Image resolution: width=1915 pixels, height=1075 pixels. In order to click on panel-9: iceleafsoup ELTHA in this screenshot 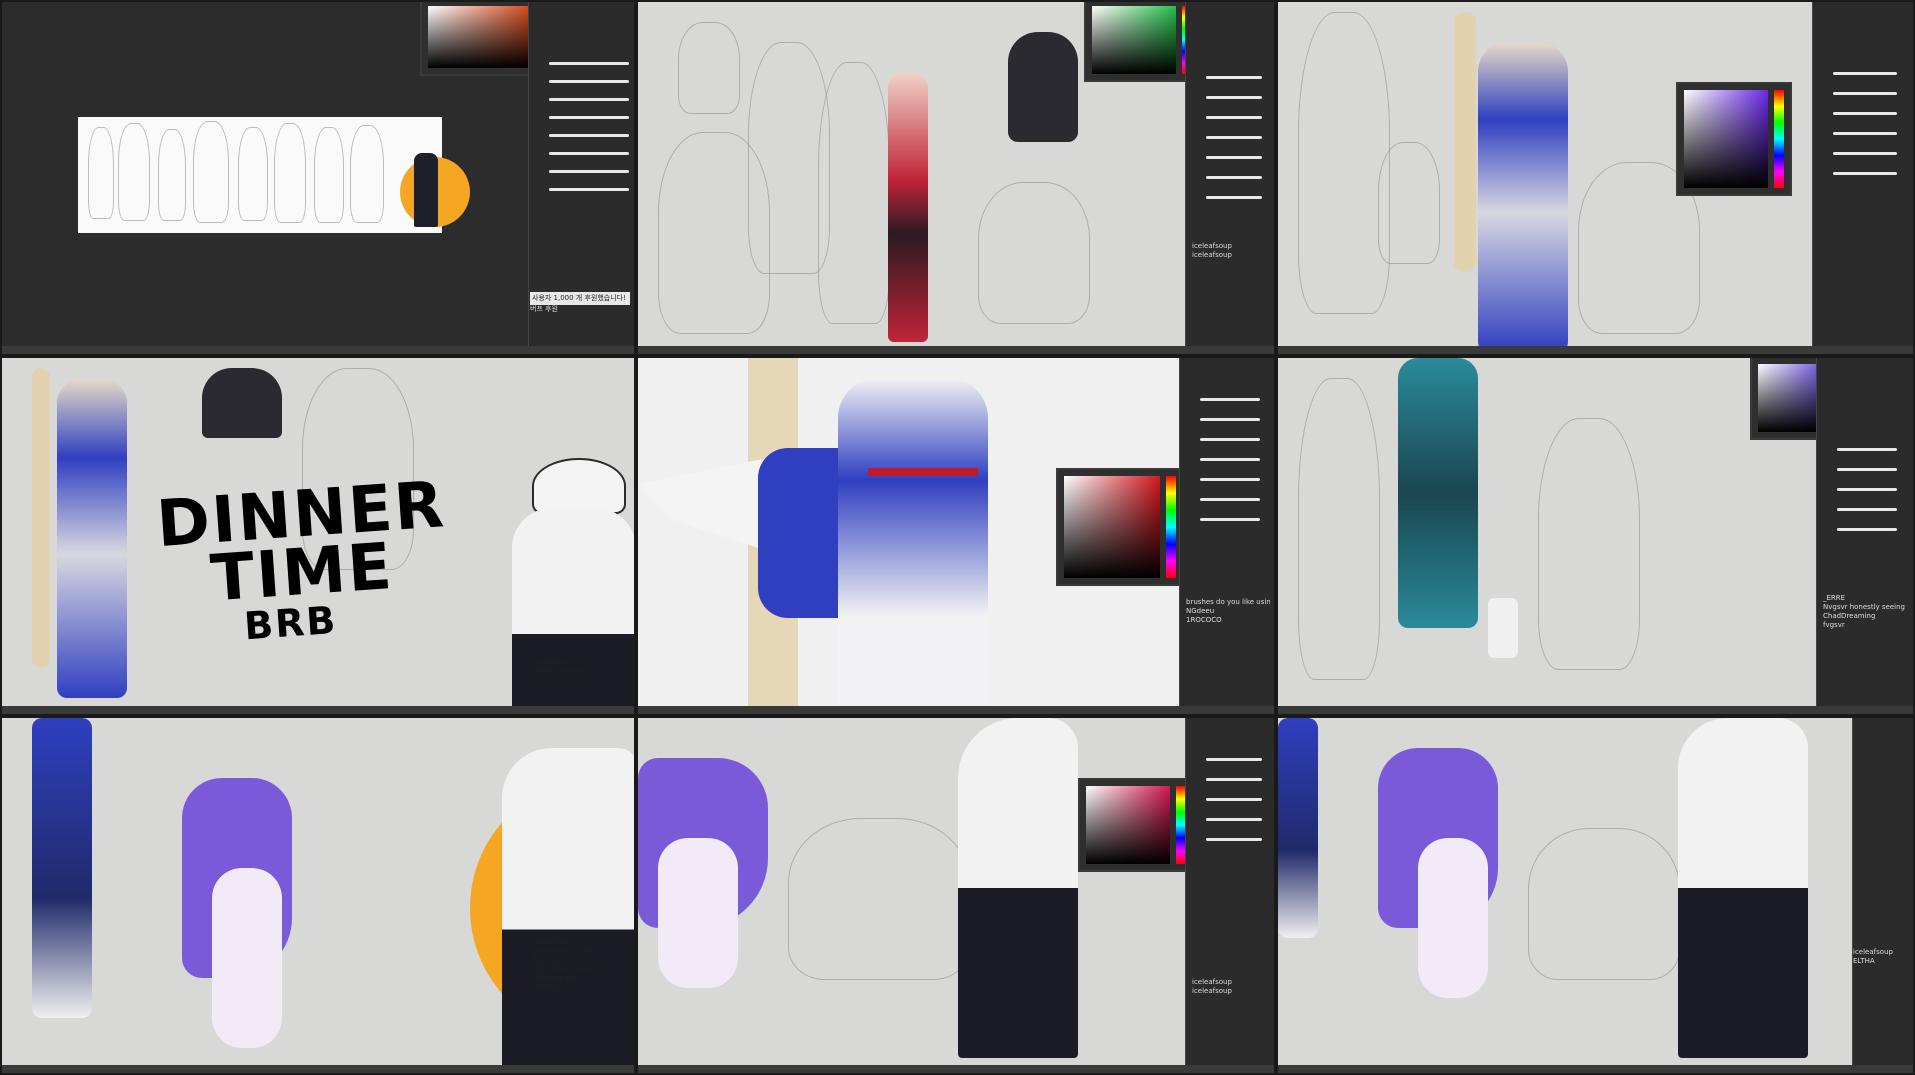, I will do `click(1595, 895)`.